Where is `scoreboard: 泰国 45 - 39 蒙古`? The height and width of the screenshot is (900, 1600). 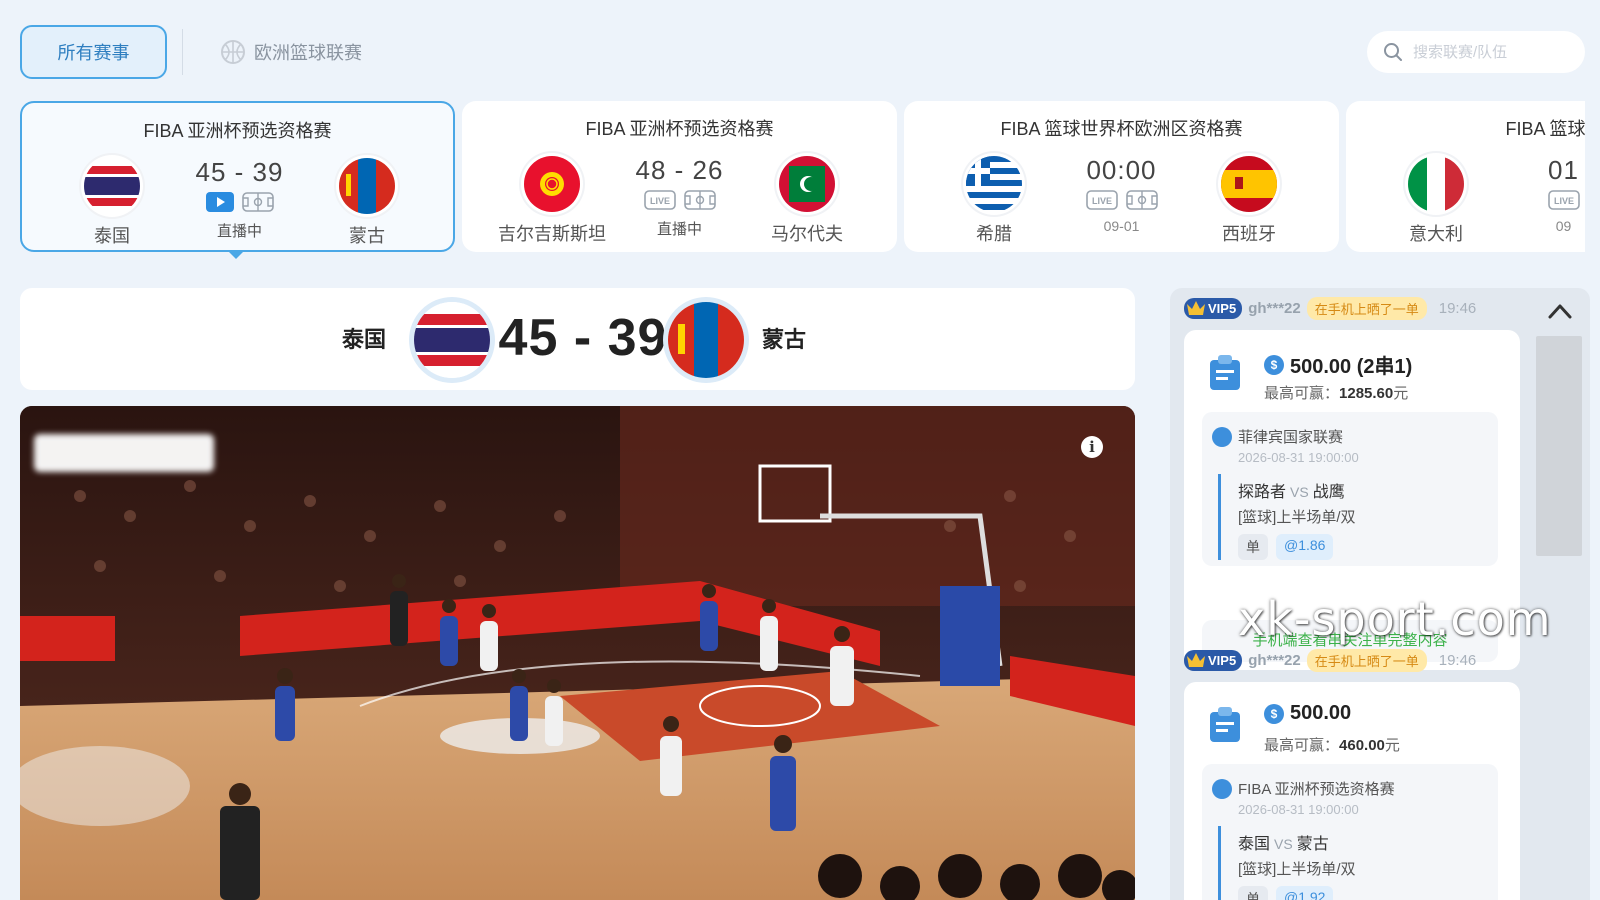
scoreboard: 泰国 45 - 39 蒙古 is located at coordinates (577, 339).